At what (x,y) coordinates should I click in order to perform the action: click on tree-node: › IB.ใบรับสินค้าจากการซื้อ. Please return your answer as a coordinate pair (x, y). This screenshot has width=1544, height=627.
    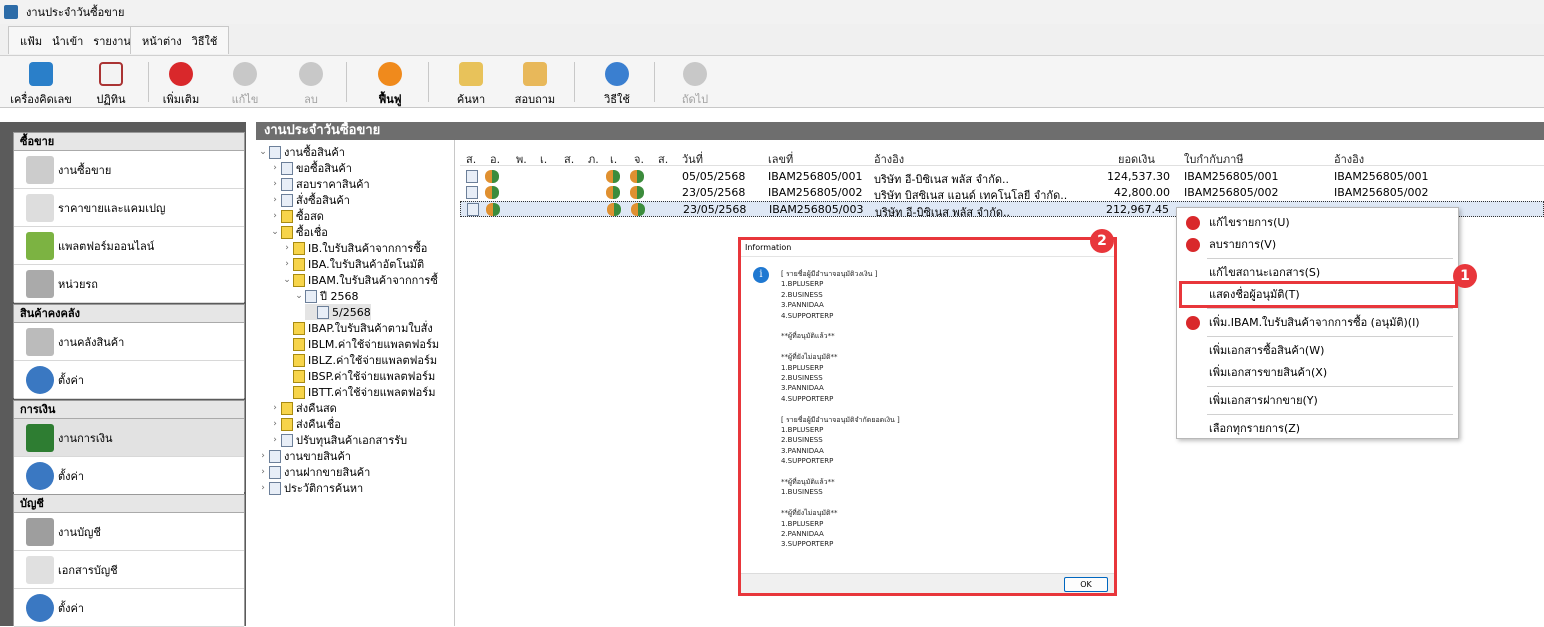
    Looking at the image, I should click on (354, 248).